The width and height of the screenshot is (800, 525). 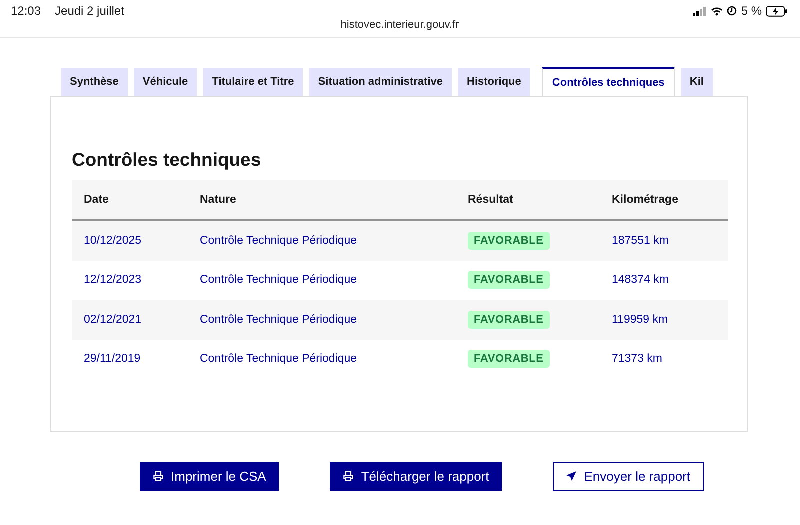 I want to click on tab: Synthèse, so click(x=94, y=82).